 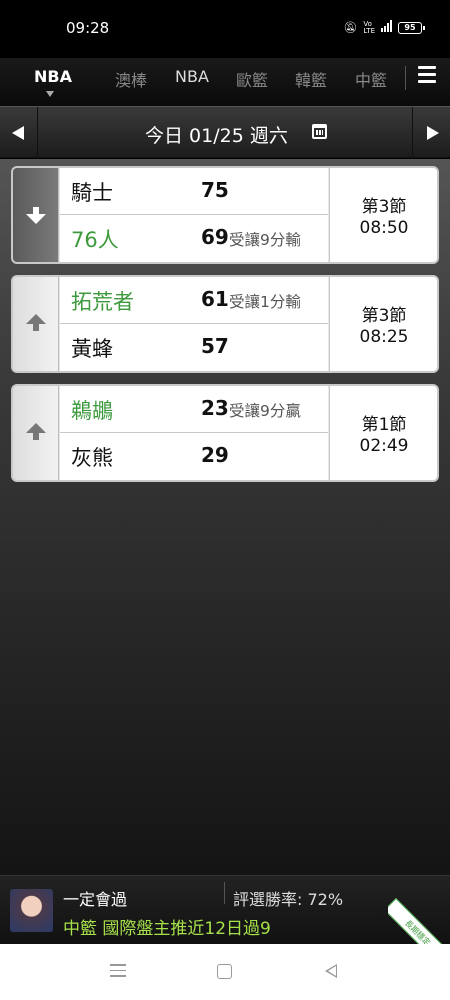 I want to click on prev-day-button, so click(x=19, y=133).